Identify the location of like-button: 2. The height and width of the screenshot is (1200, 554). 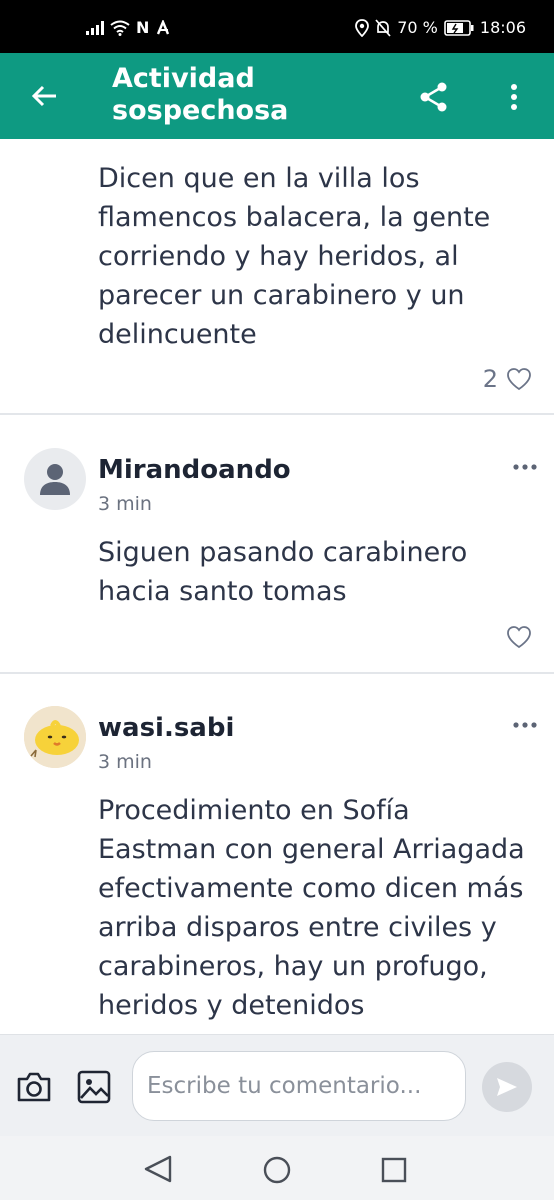
(507, 379).